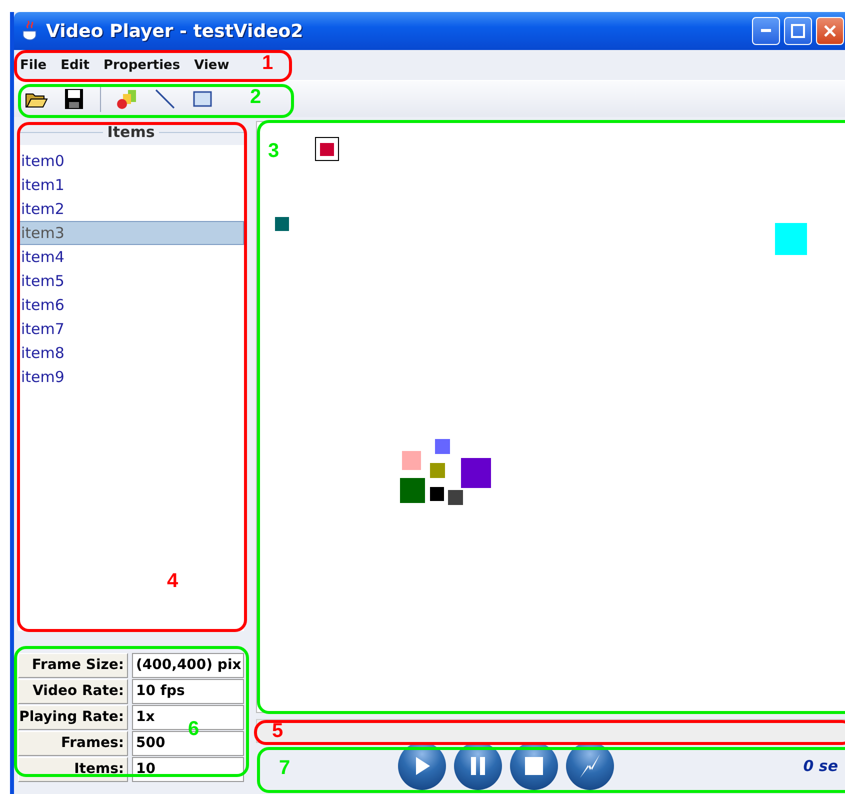 The height and width of the screenshot is (794, 845). Describe the element at coordinates (820, 766) in the screenshot. I see `time-readout: 0 se` at that location.